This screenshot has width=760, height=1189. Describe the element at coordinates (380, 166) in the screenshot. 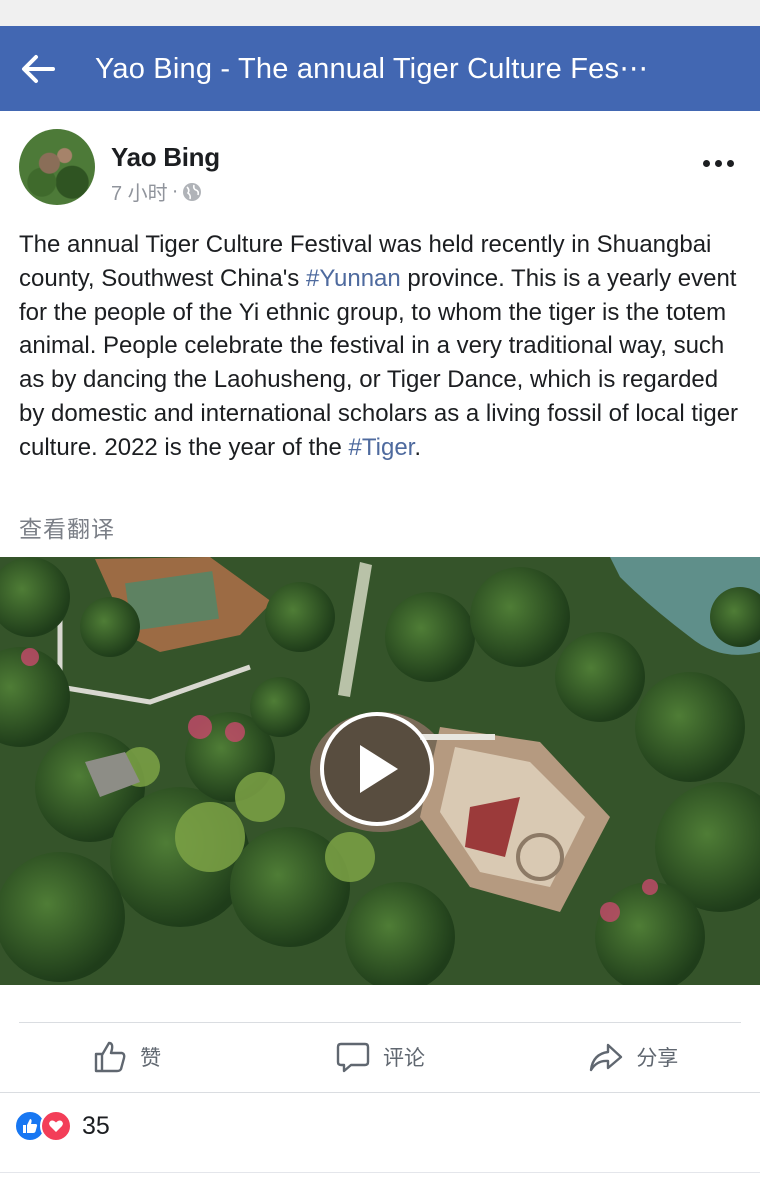

I see `post-header: Yao Bing 7 小时 ·` at that location.